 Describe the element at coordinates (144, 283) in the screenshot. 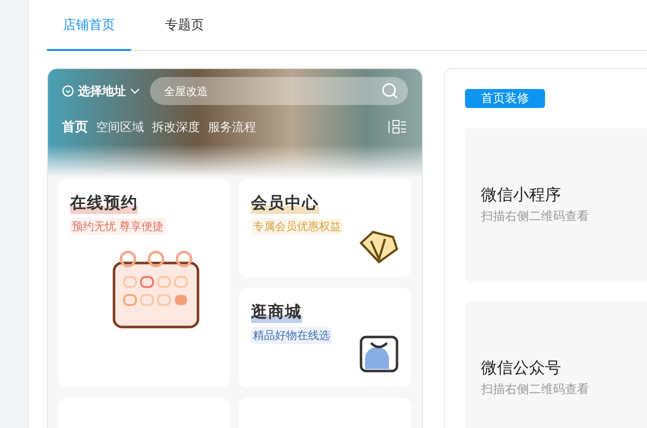

I see `feature-card: 在线预约 预约无忧 尊享便捷` at that location.